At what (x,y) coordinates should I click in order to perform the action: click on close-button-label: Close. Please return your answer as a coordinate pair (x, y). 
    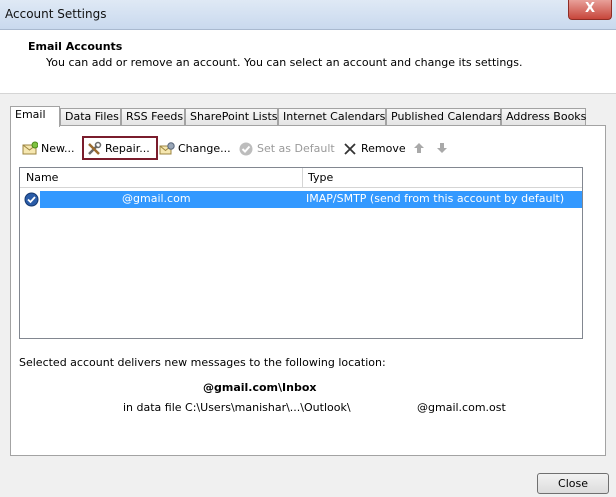
    Looking at the image, I should click on (573, 483).